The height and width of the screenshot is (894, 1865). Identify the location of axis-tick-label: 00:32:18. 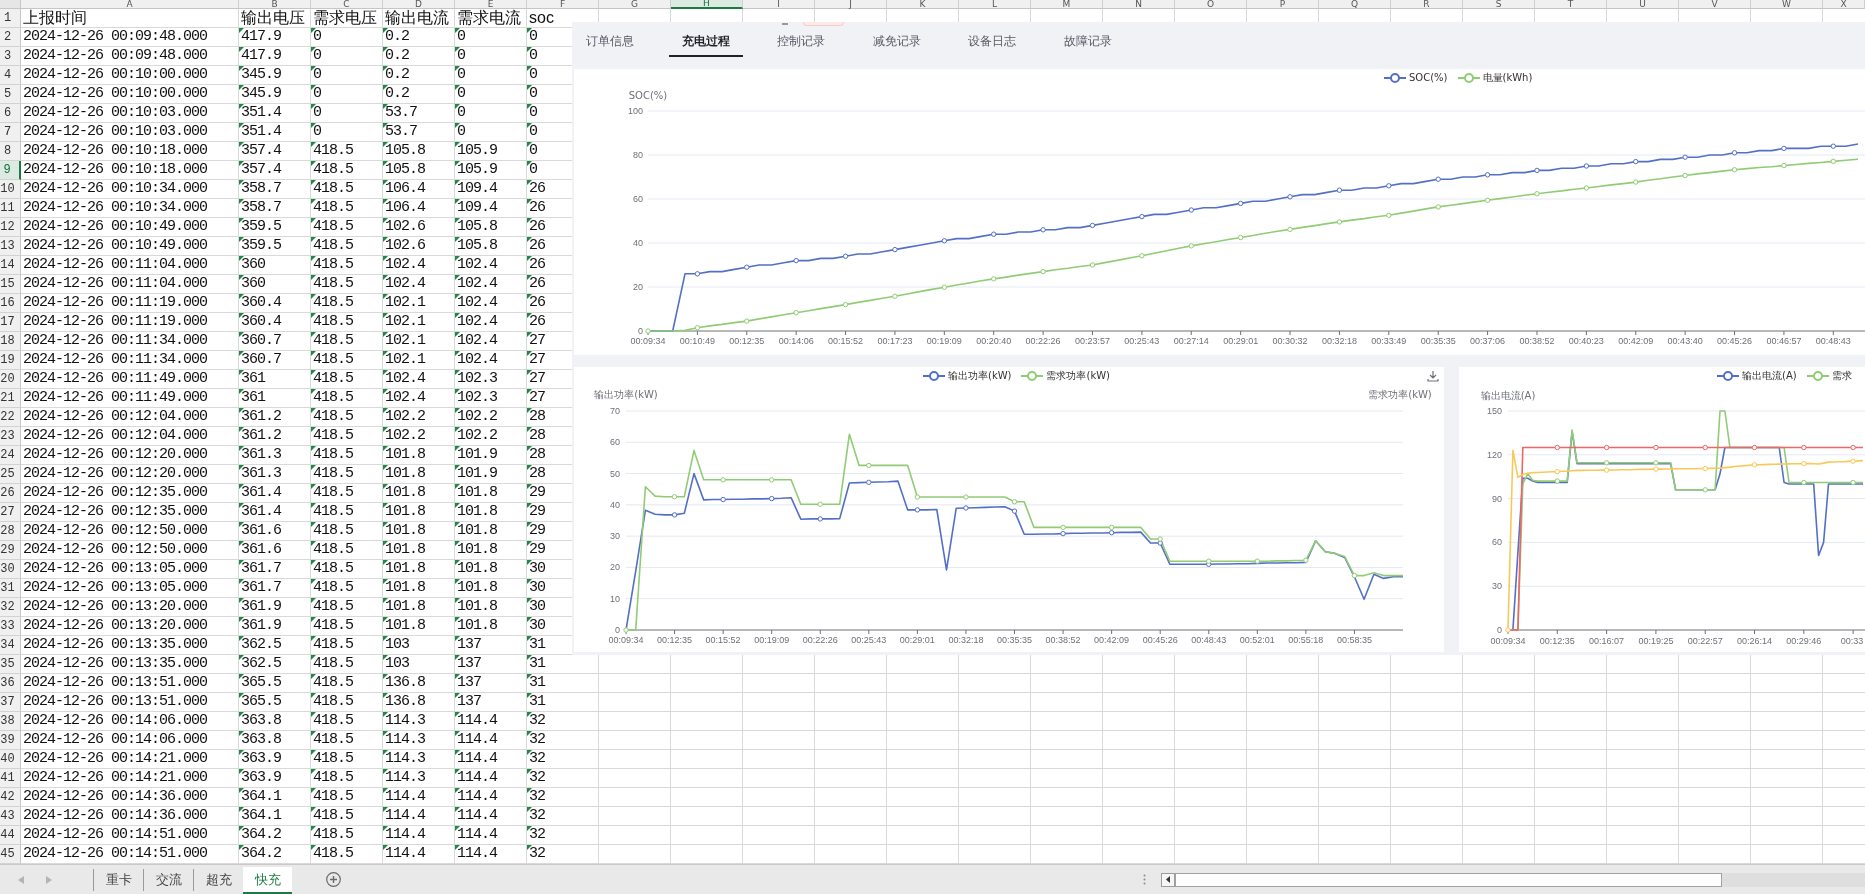
(1339, 341).